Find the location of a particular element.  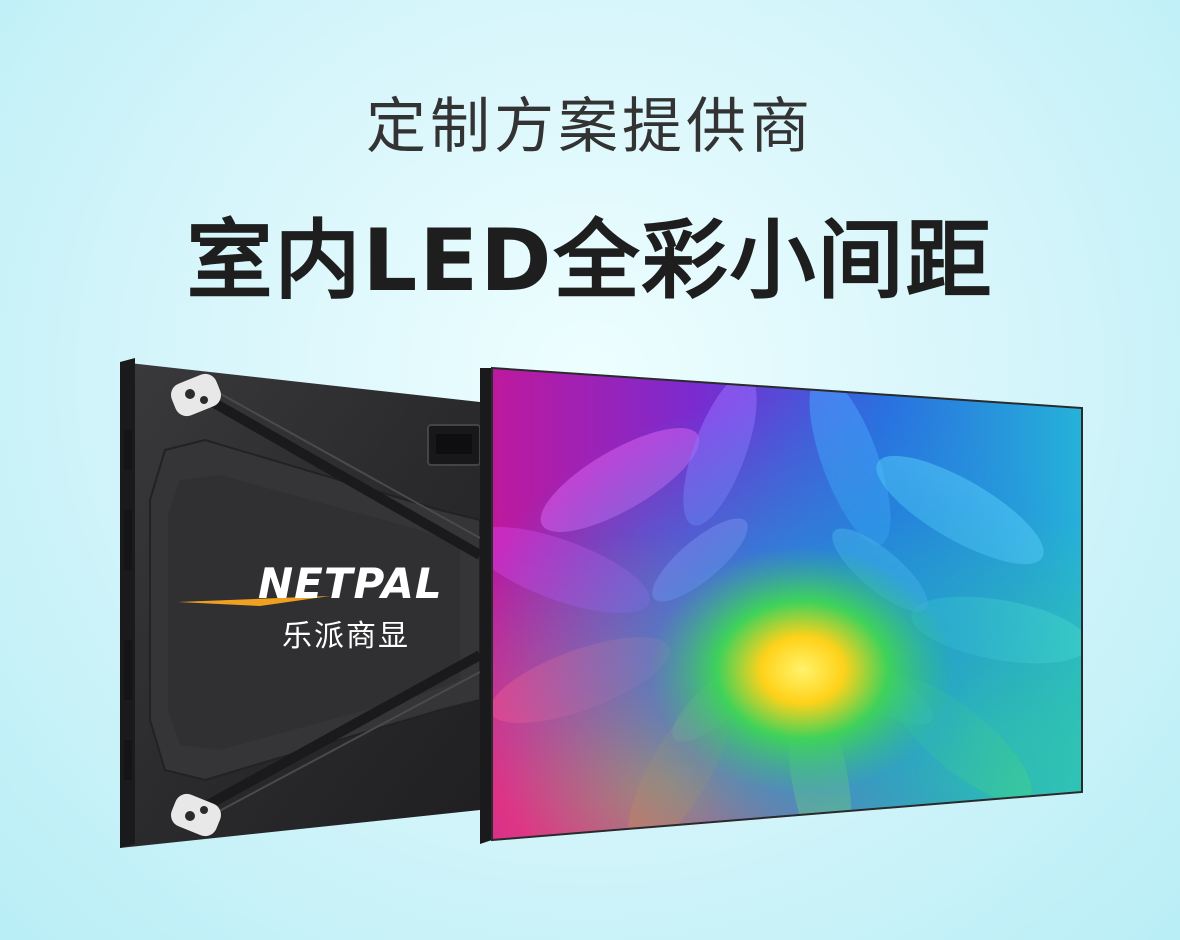

headline-title: 室内LED全彩小间距 is located at coordinates (590, 261).